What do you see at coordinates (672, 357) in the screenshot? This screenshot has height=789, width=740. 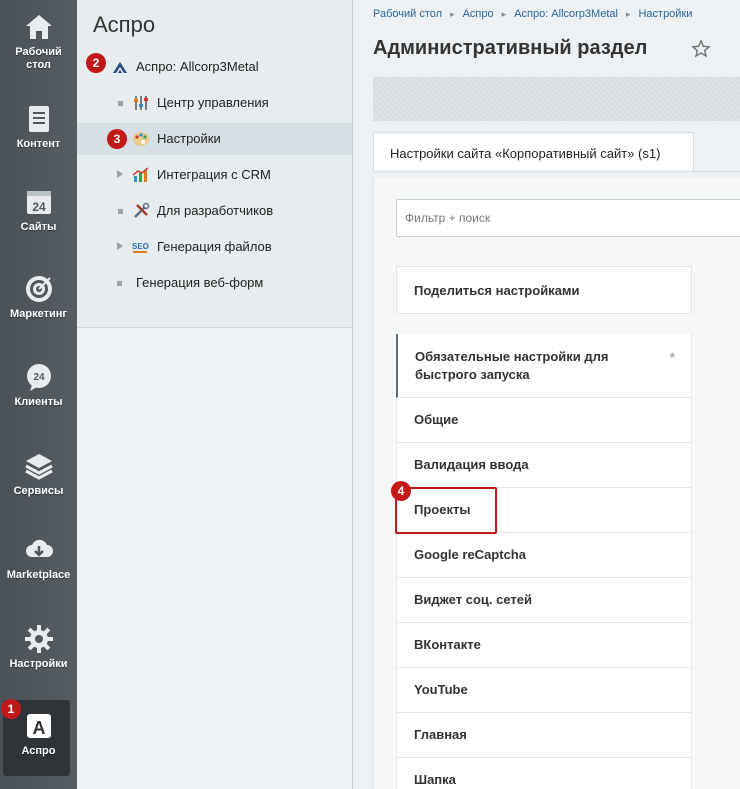 I see `required-asterisk-icon: *` at bounding box center [672, 357].